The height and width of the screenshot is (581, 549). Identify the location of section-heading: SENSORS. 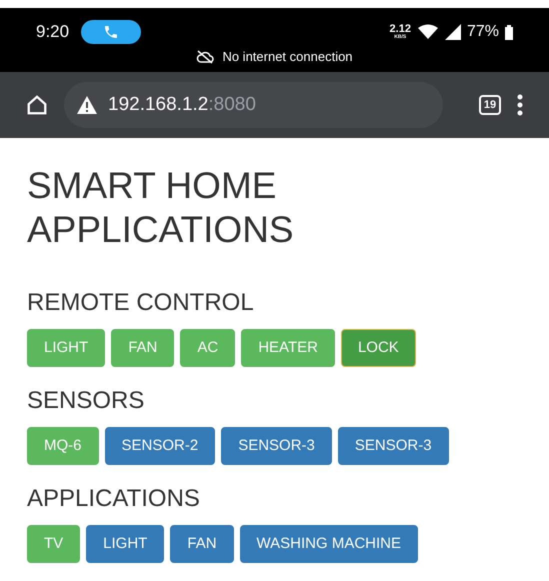
(86, 401).